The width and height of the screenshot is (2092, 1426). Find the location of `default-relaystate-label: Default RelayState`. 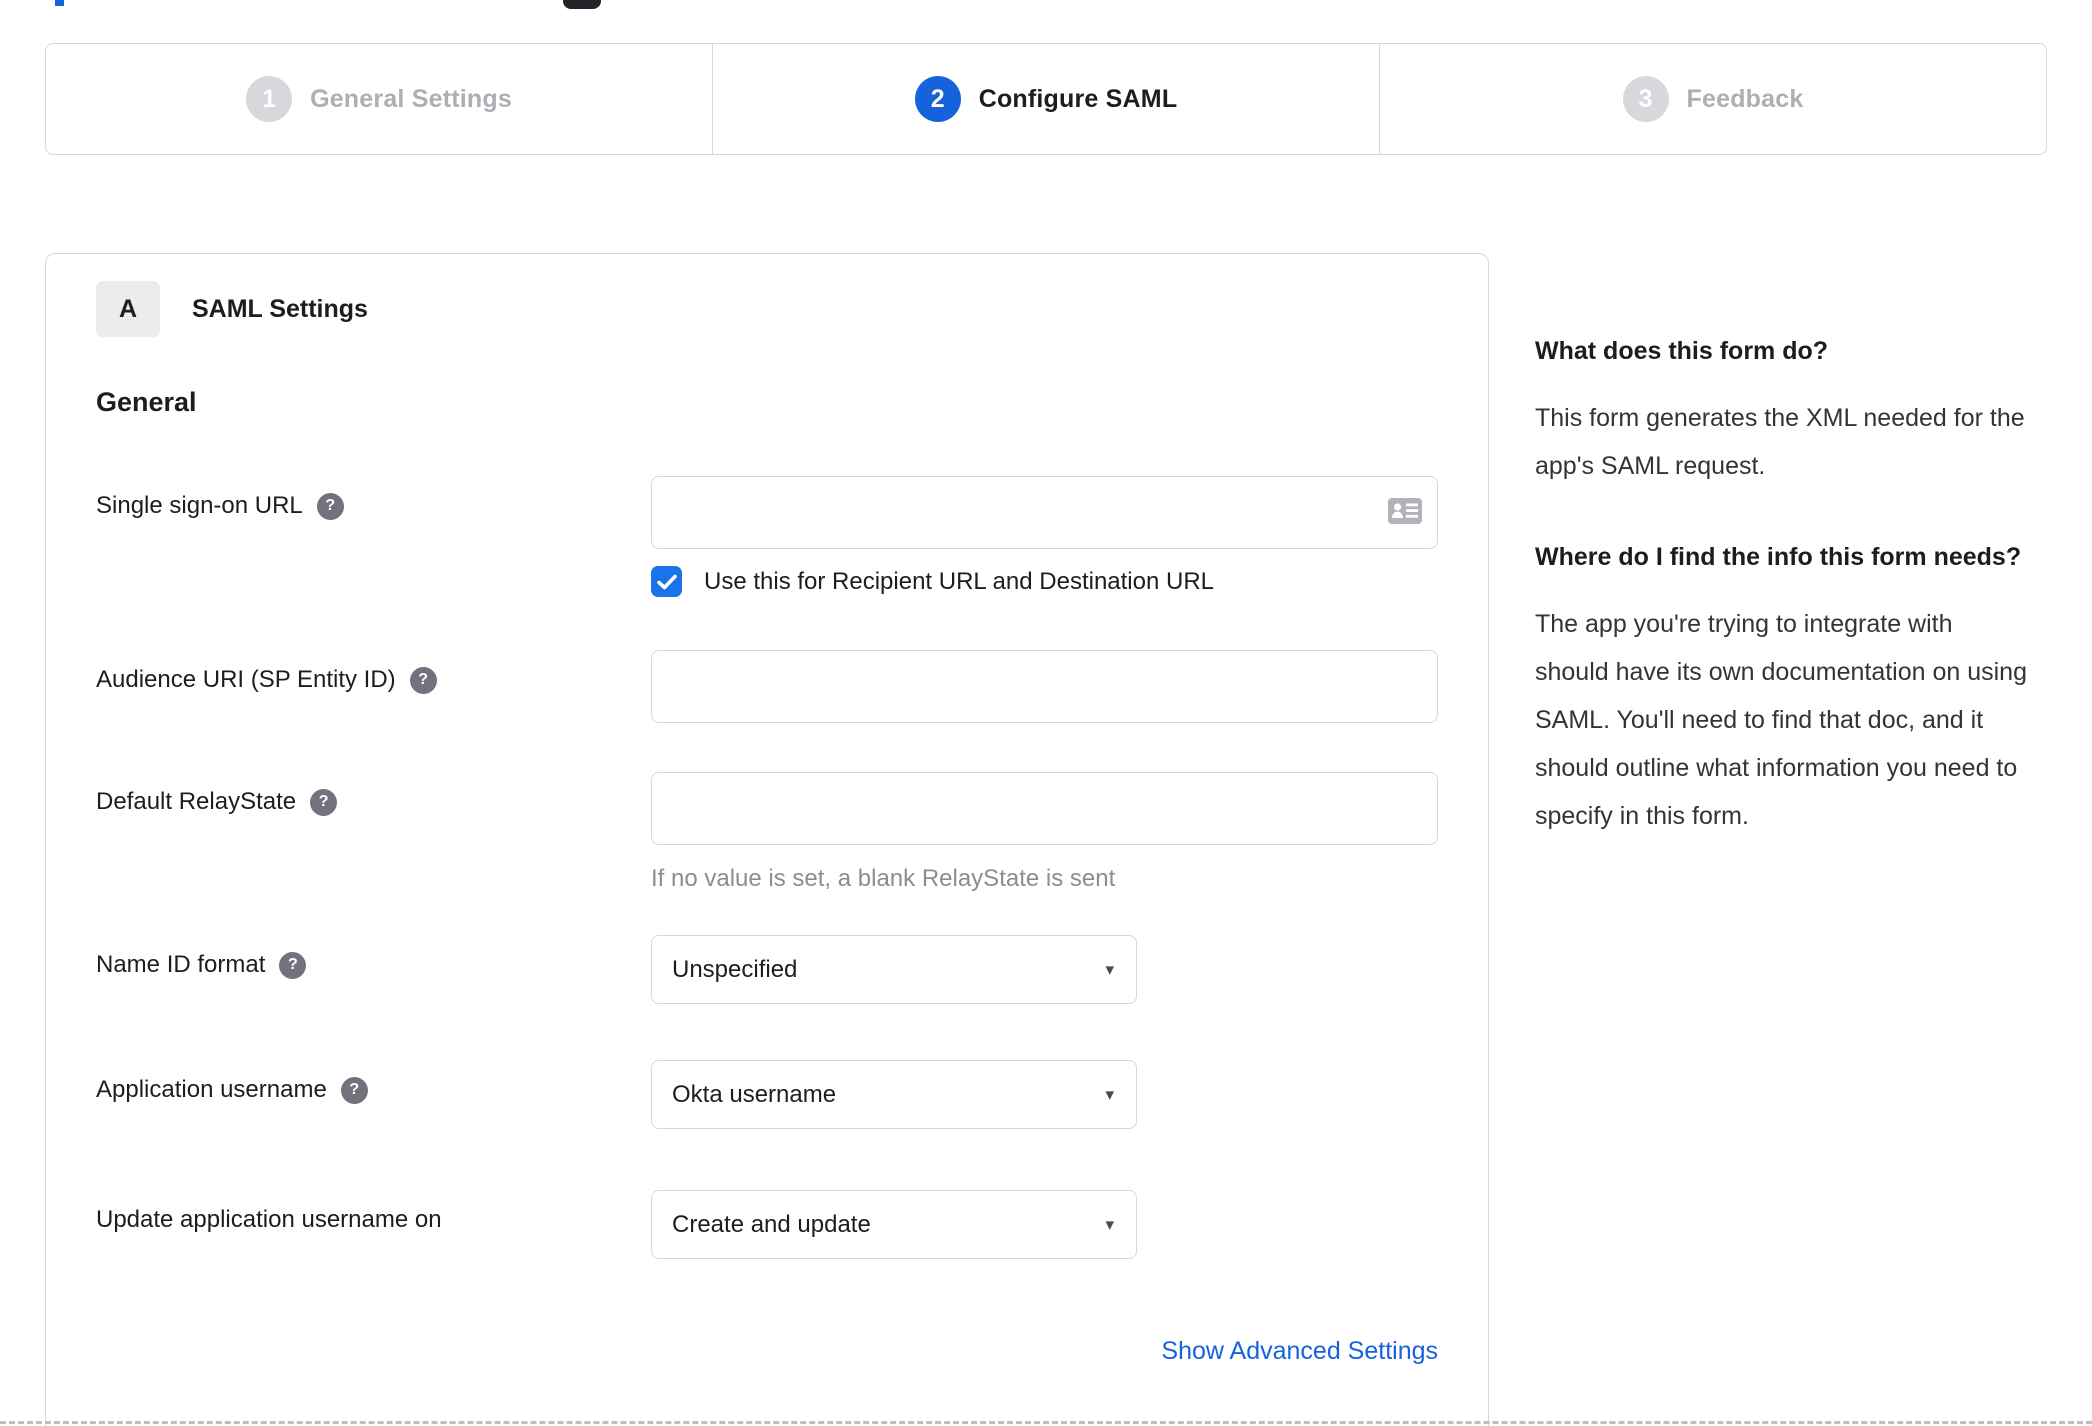

default-relaystate-label: Default RelayState is located at coordinates (196, 801).